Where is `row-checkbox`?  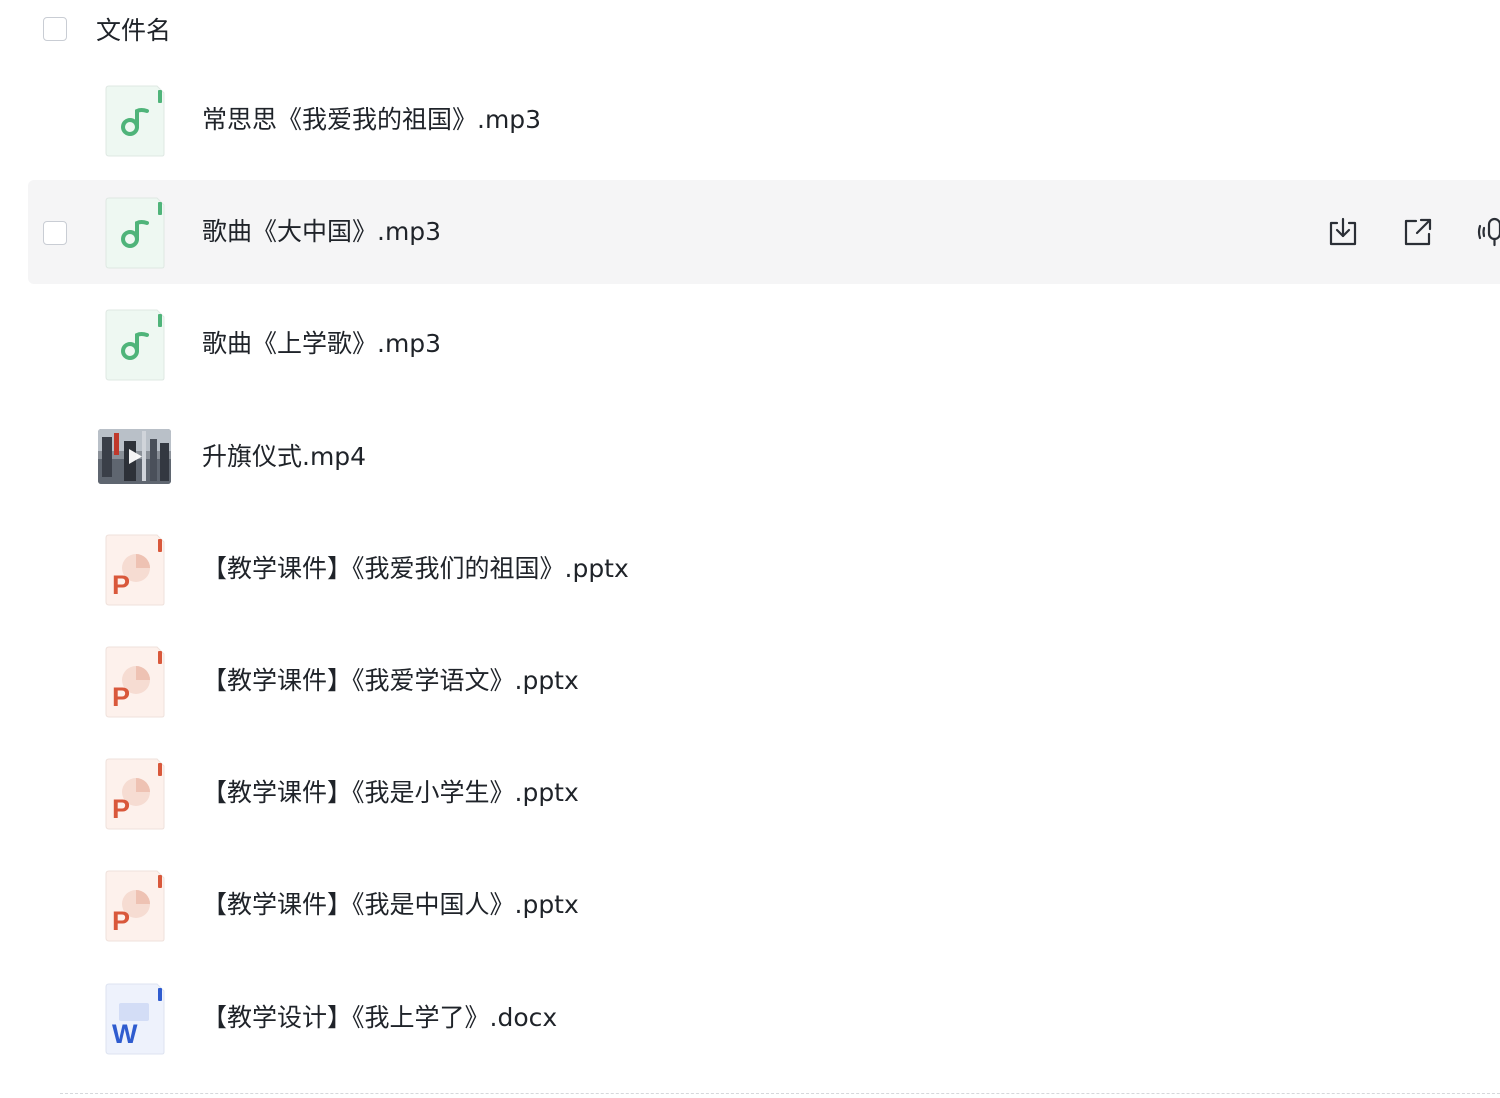 row-checkbox is located at coordinates (55, 233).